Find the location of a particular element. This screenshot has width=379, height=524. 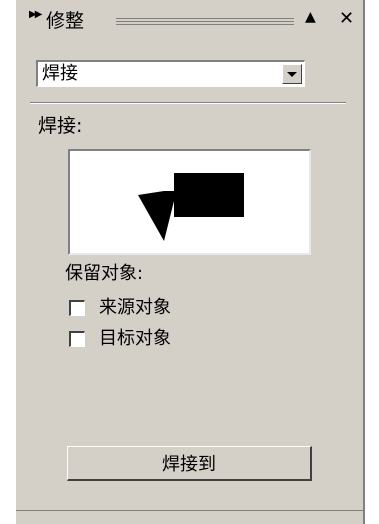

panel-title: 修整 is located at coordinates (65, 21).